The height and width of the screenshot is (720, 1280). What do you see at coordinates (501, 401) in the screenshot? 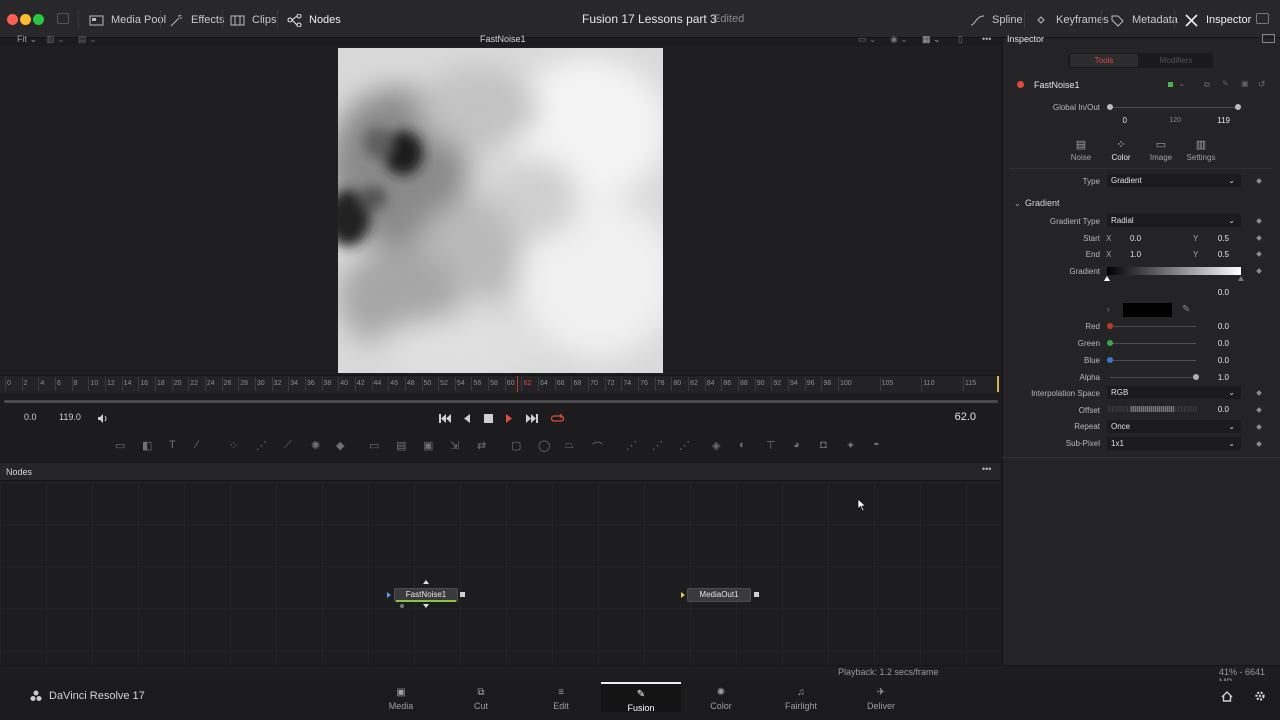
I see `timeline-scrollbar` at bounding box center [501, 401].